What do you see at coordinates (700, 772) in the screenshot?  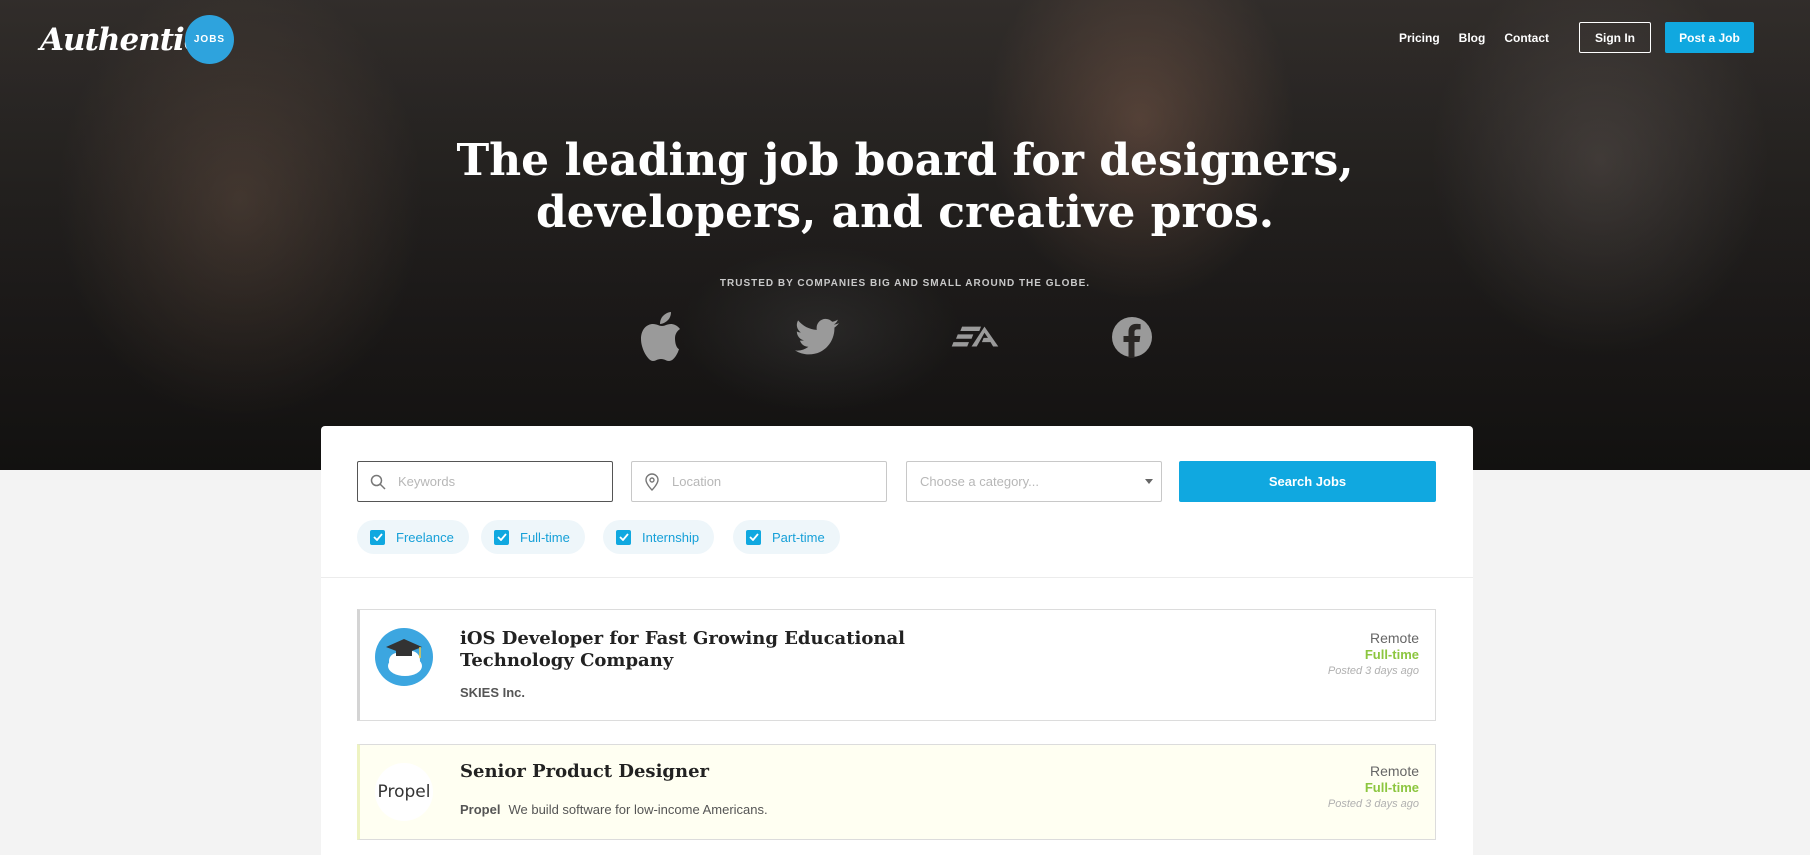 I see `job-title: Senior Product Designer` at bounding box center [700, 772].